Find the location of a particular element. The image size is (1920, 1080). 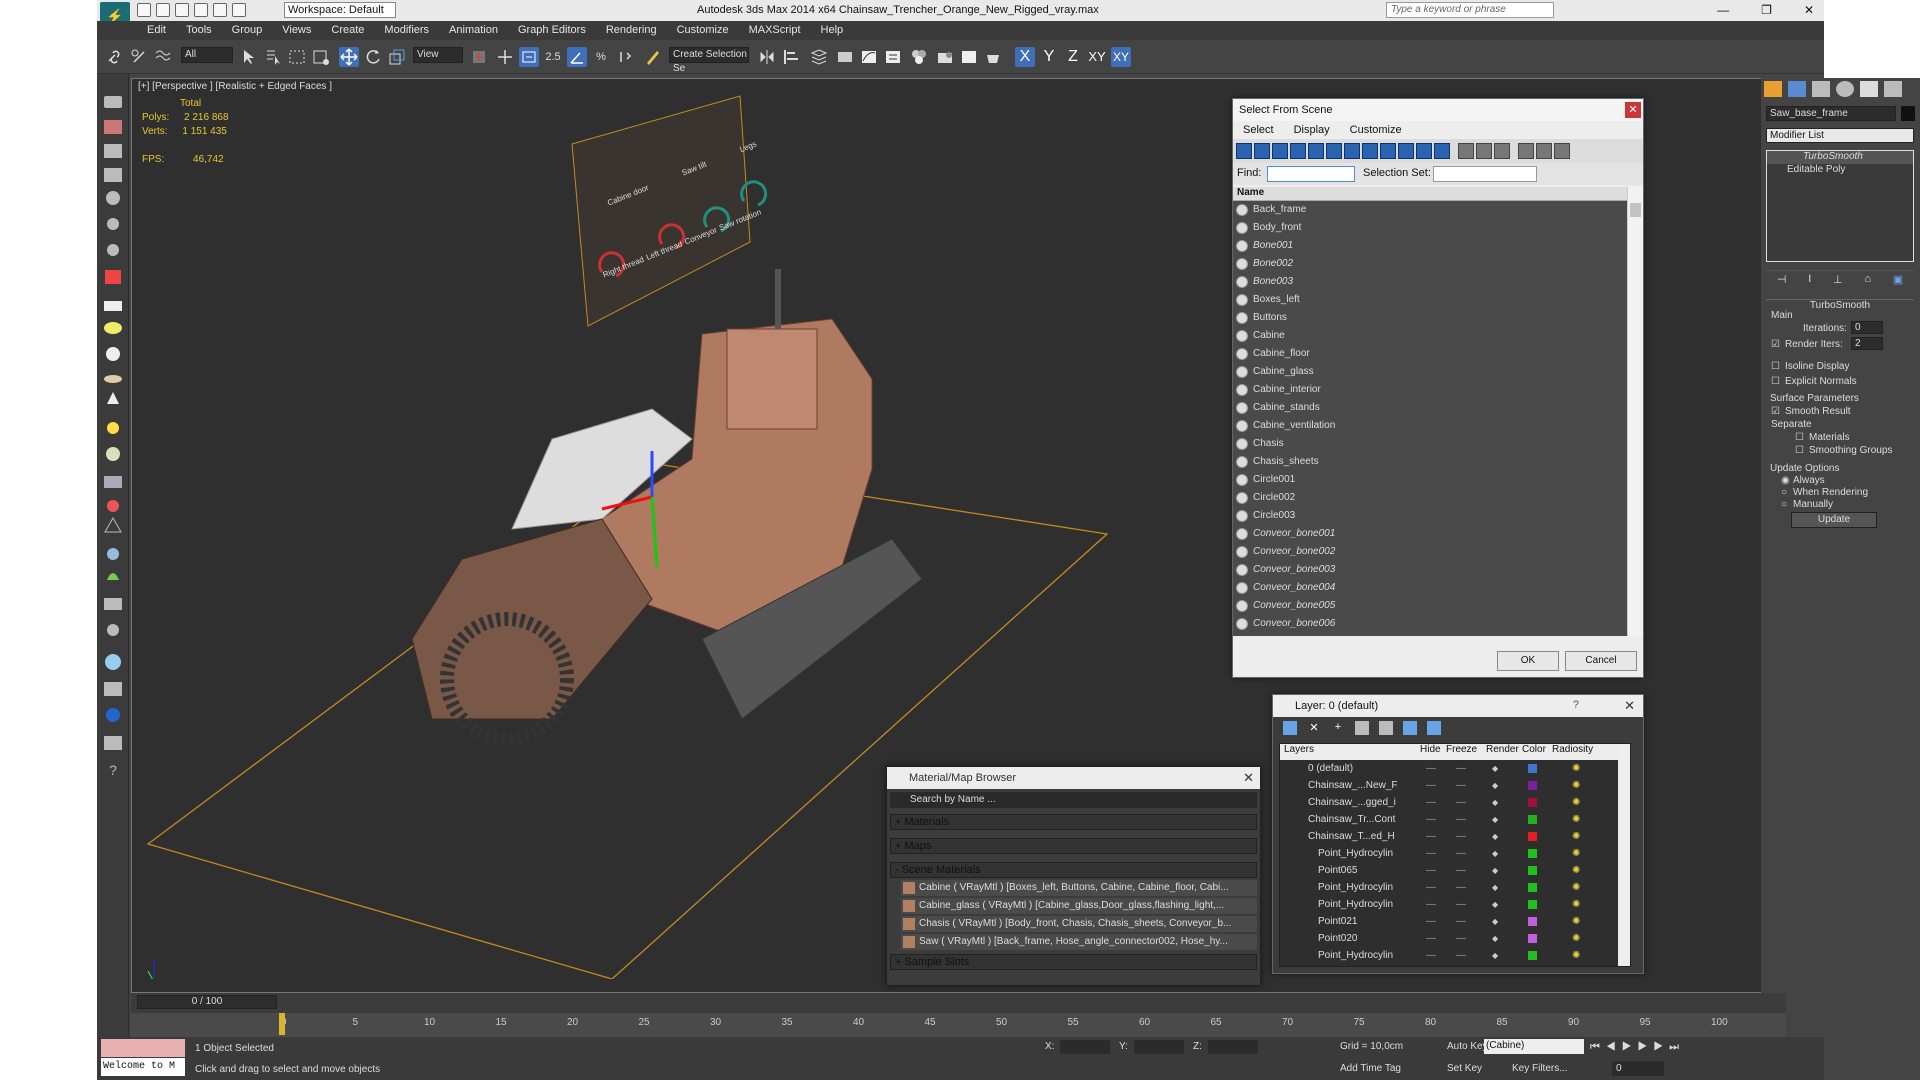

snaps-toggle-icon: 2.5 is located at coordinates (553, 57).